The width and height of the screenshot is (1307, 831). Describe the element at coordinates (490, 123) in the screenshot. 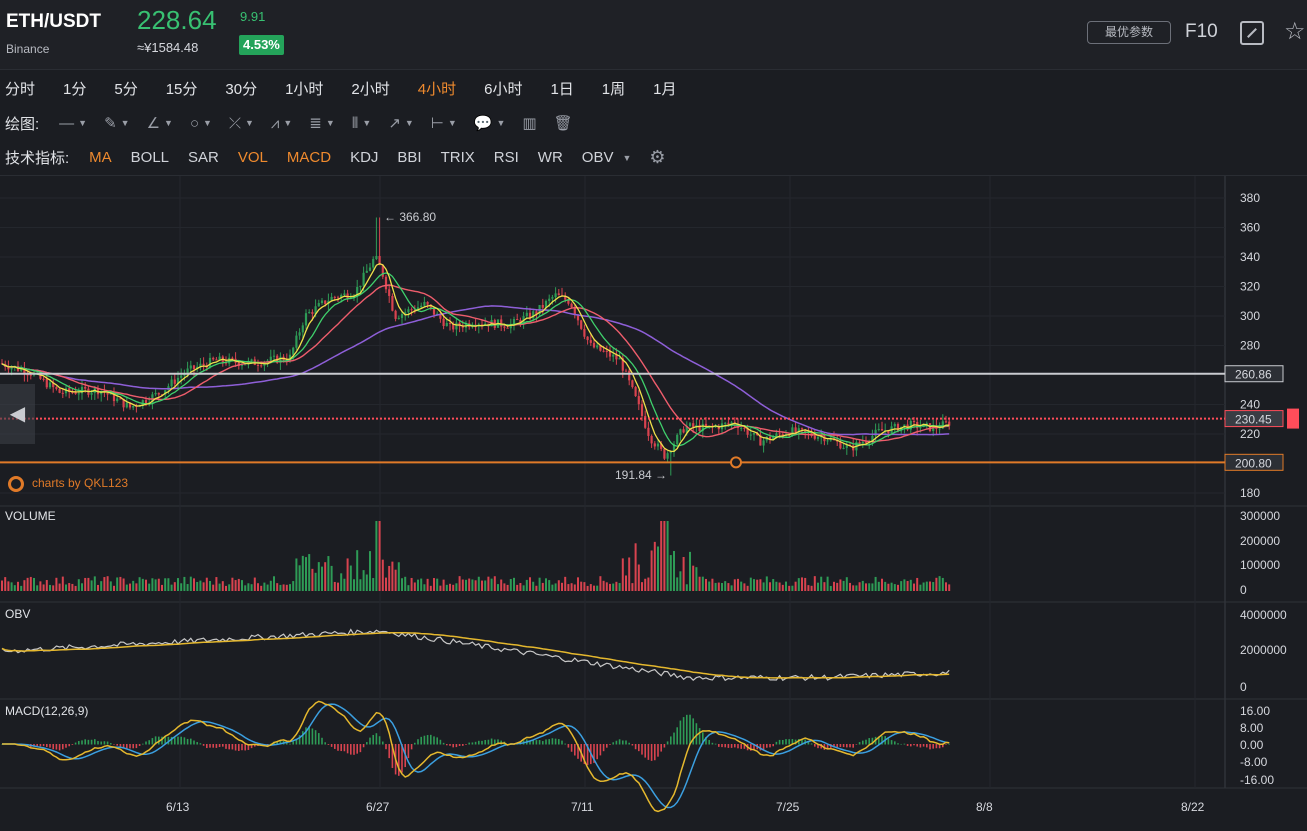

I see `comment-tool: 💬 ▼` at that location.